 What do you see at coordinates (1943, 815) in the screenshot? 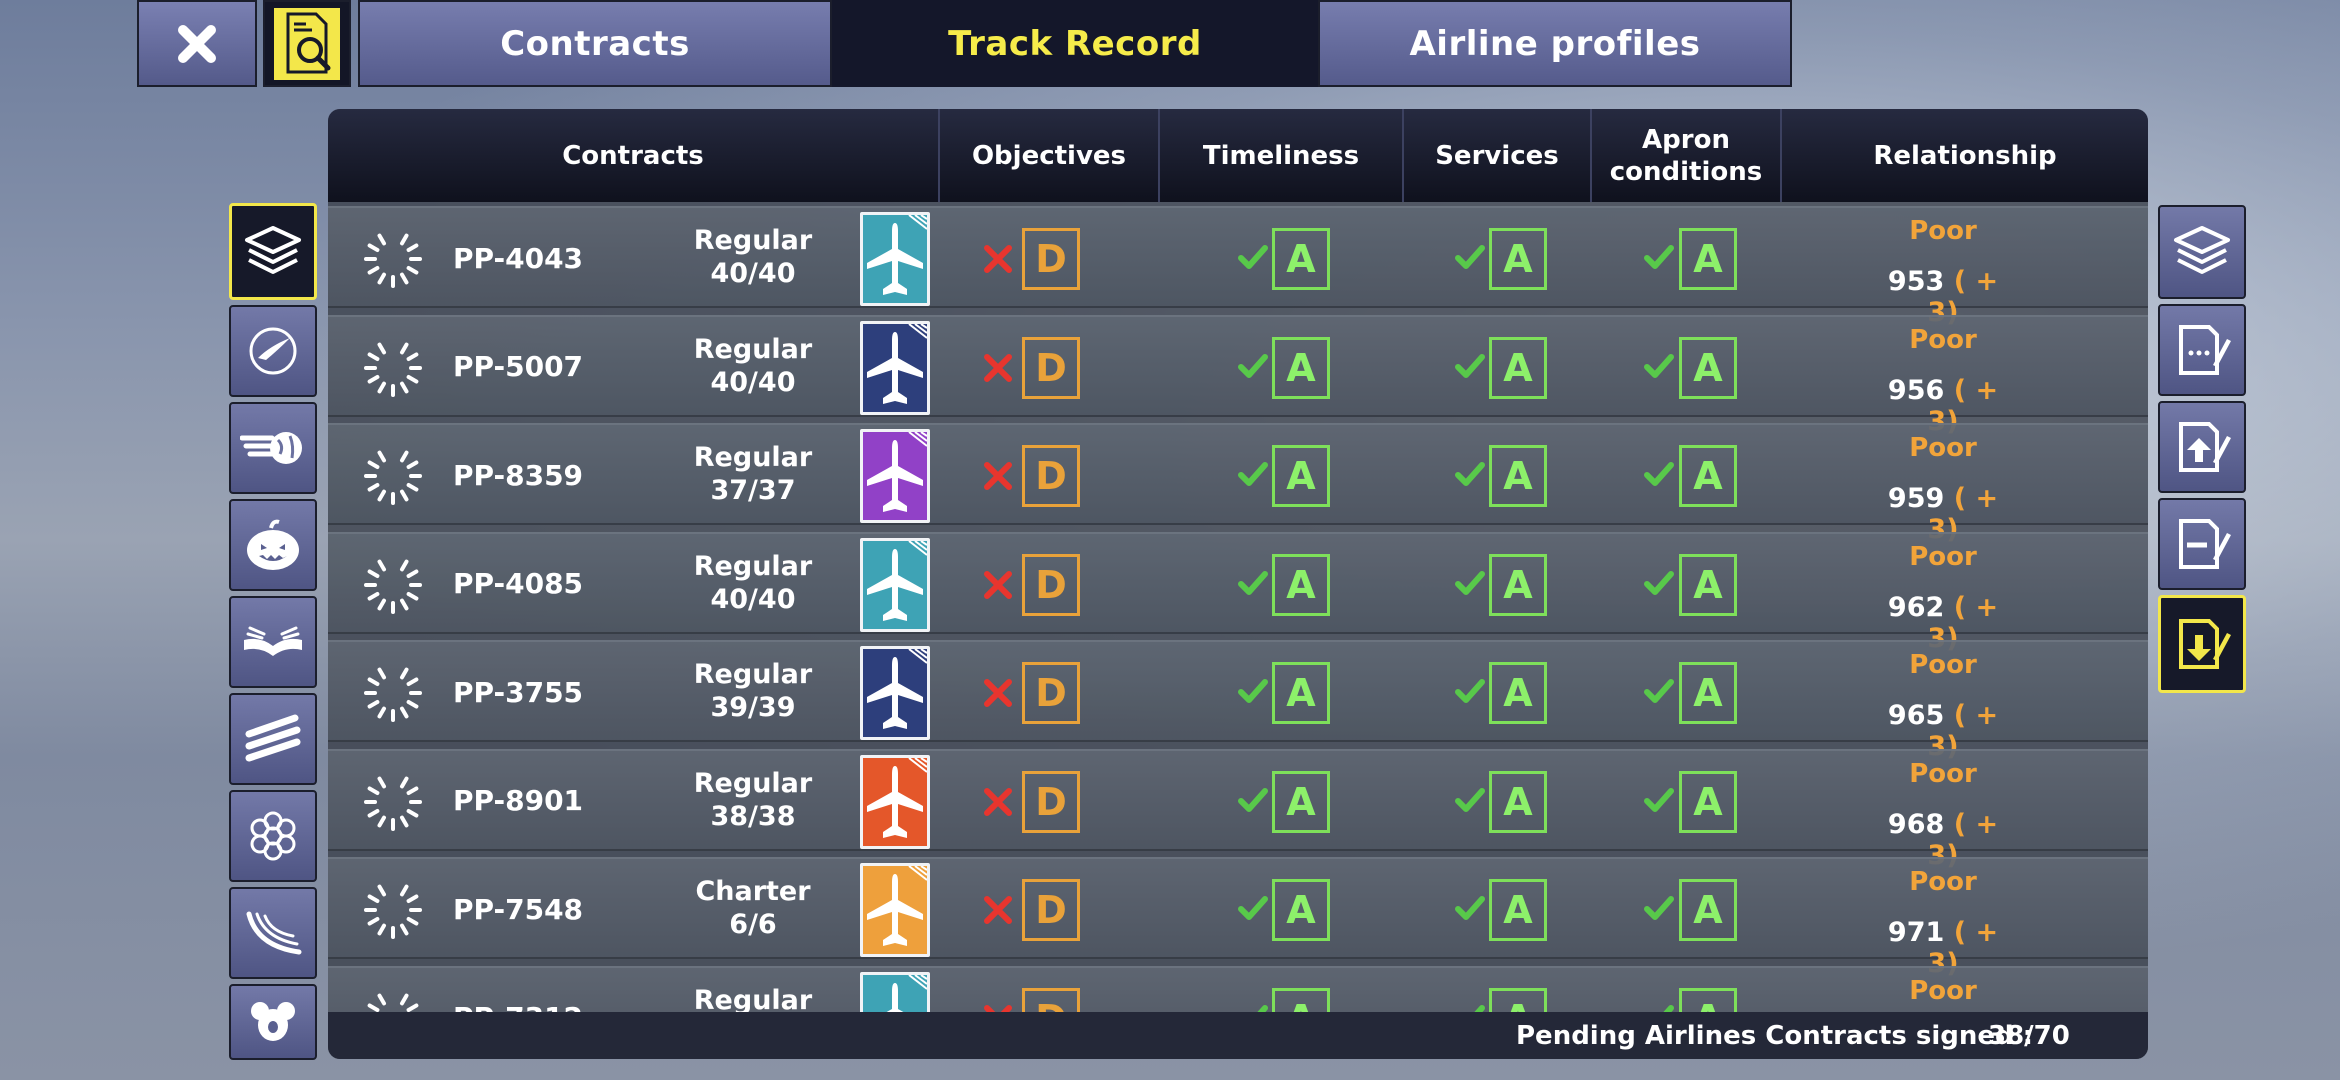
I see `relationship-cell: Poor 968 ( + 3)` at bounding box center [1943, 815].